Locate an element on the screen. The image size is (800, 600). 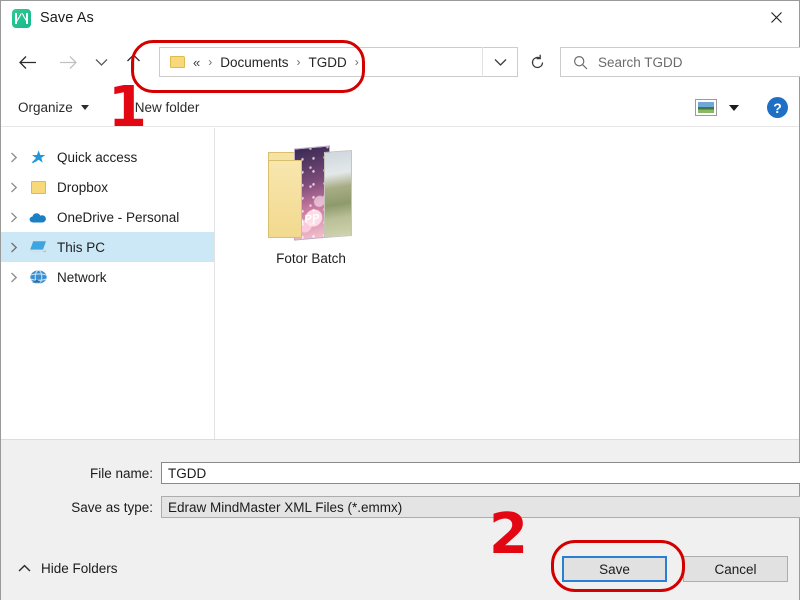
computer-icon is located at coordinates (38, 247).